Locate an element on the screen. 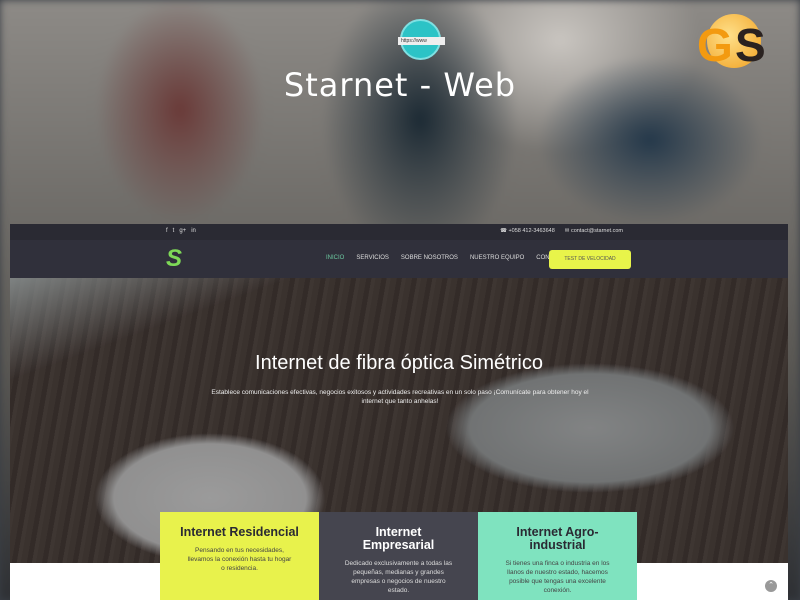  globe-icon: https://www is located at coordinates (421, 39).